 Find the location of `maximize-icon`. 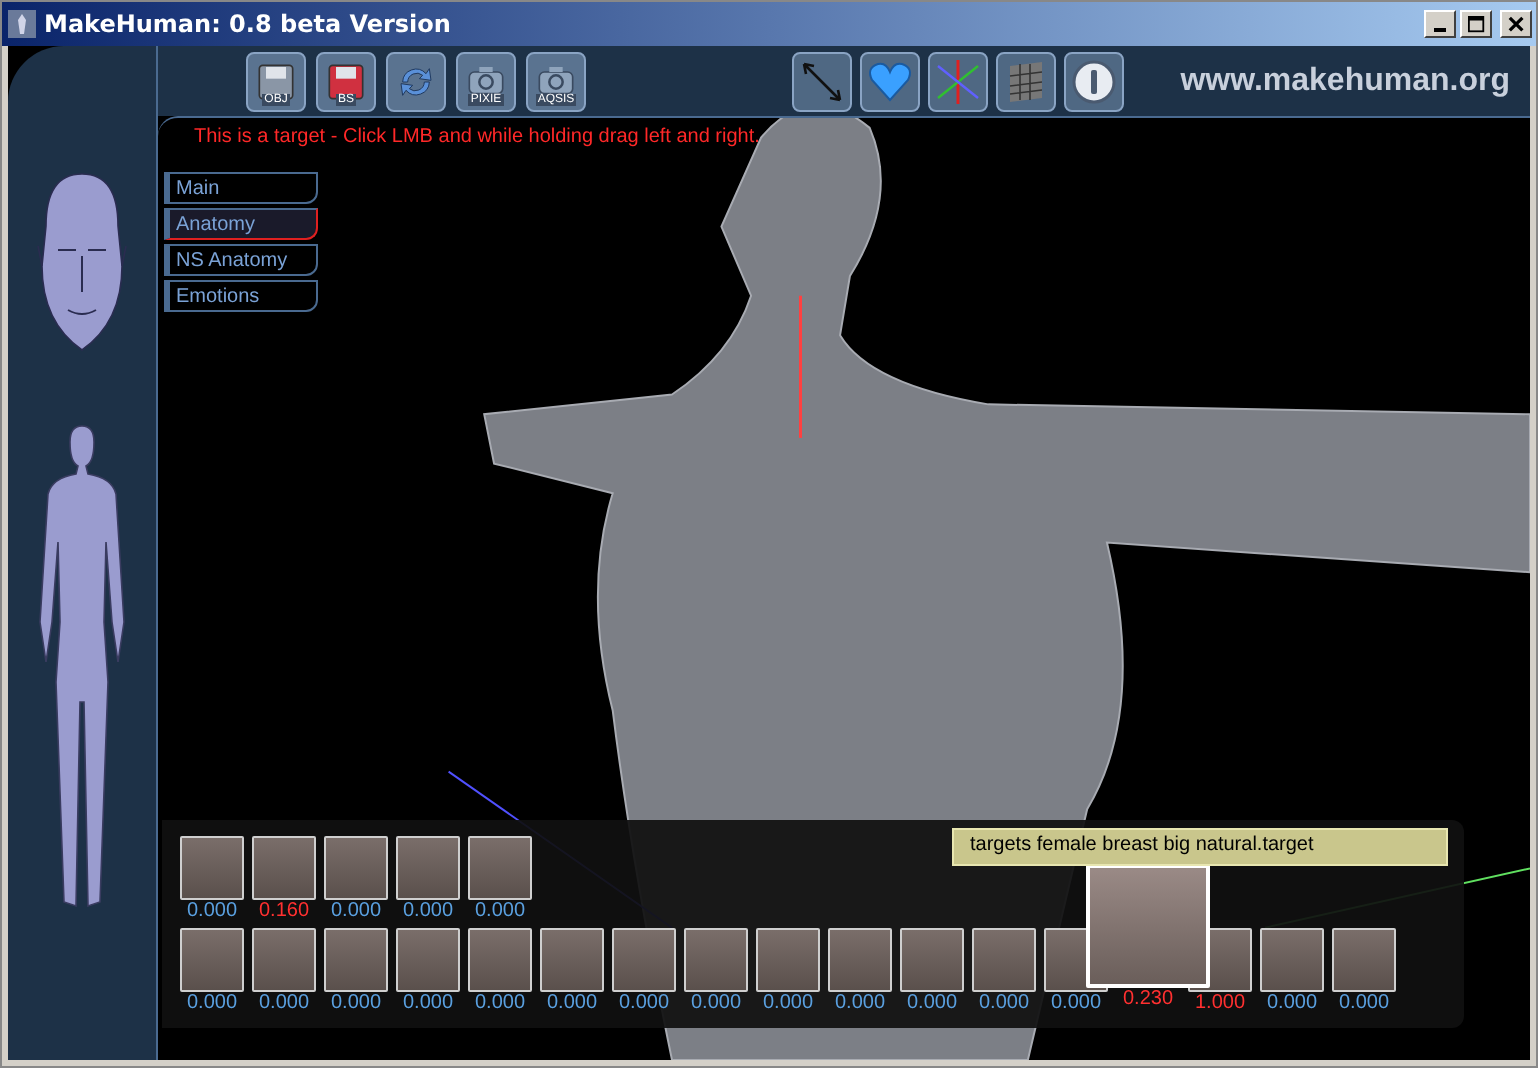

maximize-icon is located at coordinates (1476, 24).